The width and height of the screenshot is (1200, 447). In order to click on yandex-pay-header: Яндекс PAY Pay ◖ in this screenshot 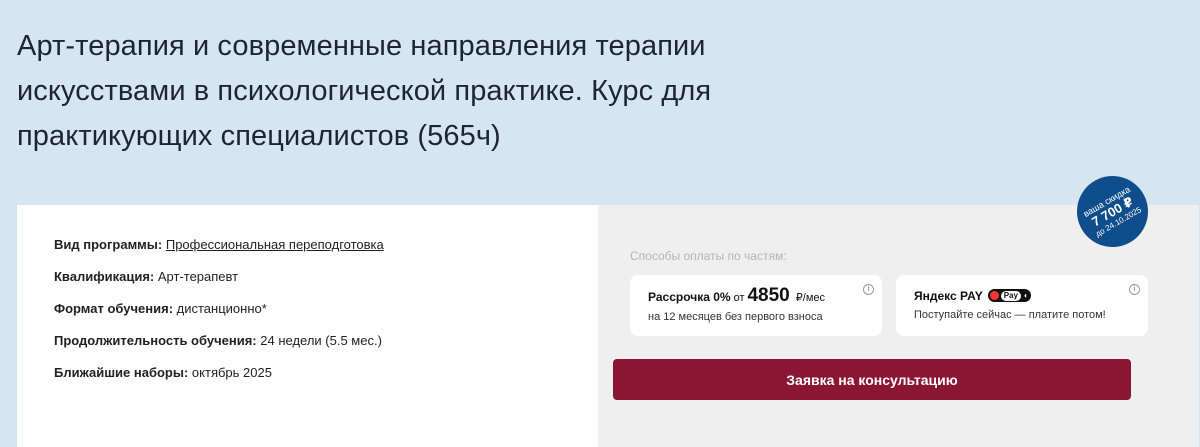, I will do `click(1031, 296)`.